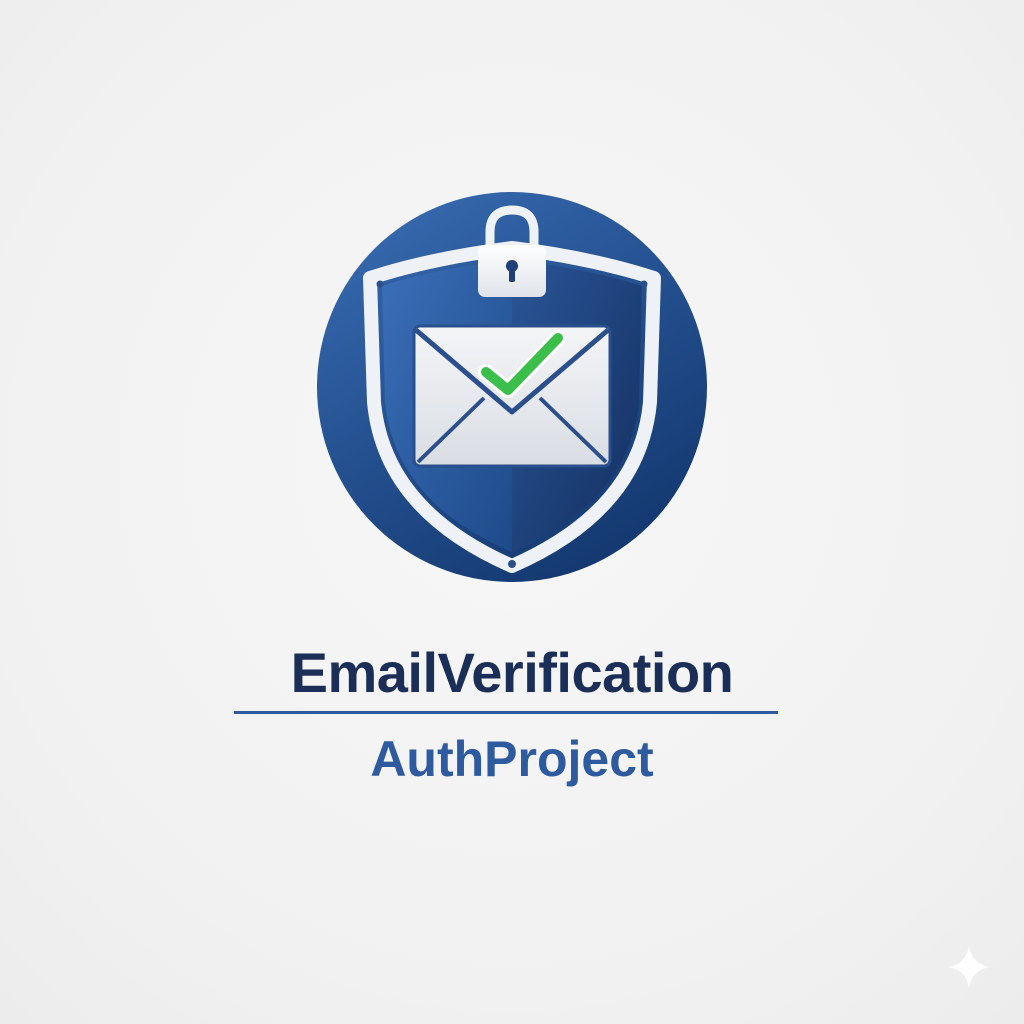  I want to click on sparkle-icon, so click(969, 967).